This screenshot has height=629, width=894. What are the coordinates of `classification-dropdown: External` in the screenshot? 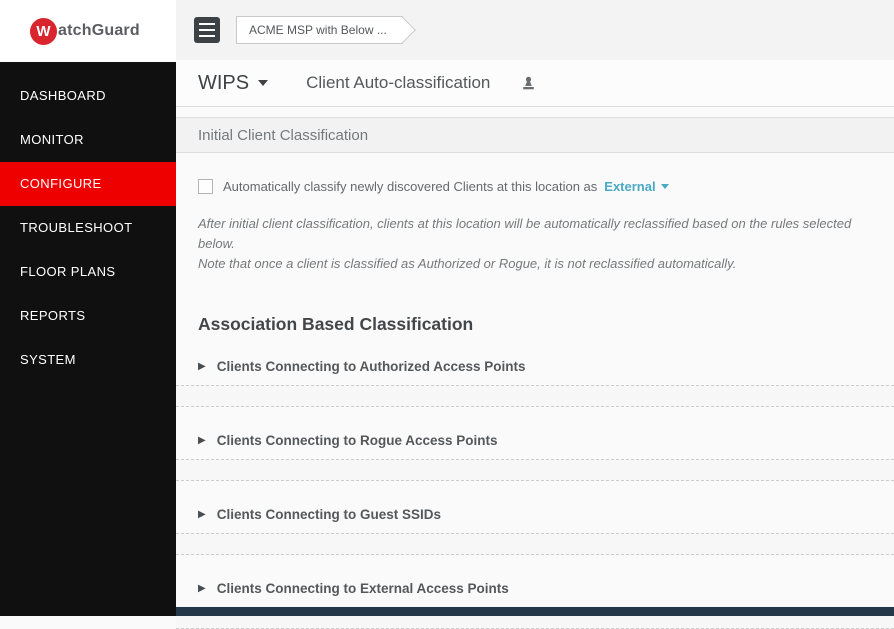 It's located at (636, 186).